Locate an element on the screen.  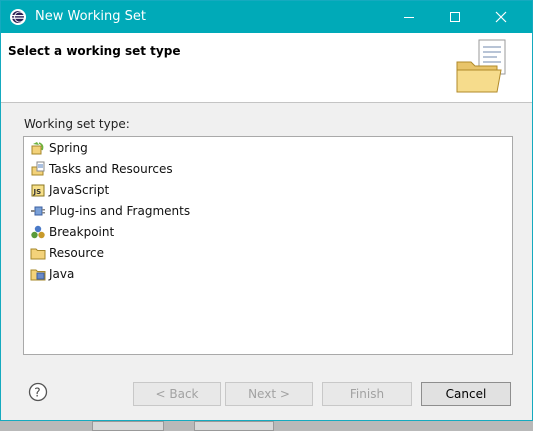
window-title: New Working Set is located at coordinates (90, 16).